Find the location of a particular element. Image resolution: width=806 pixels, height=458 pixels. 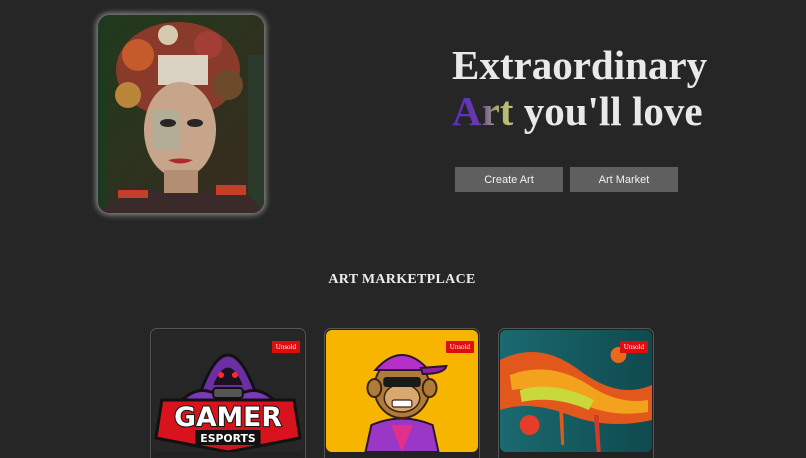

hero-portrait-image is located at coordinates (181, 114).